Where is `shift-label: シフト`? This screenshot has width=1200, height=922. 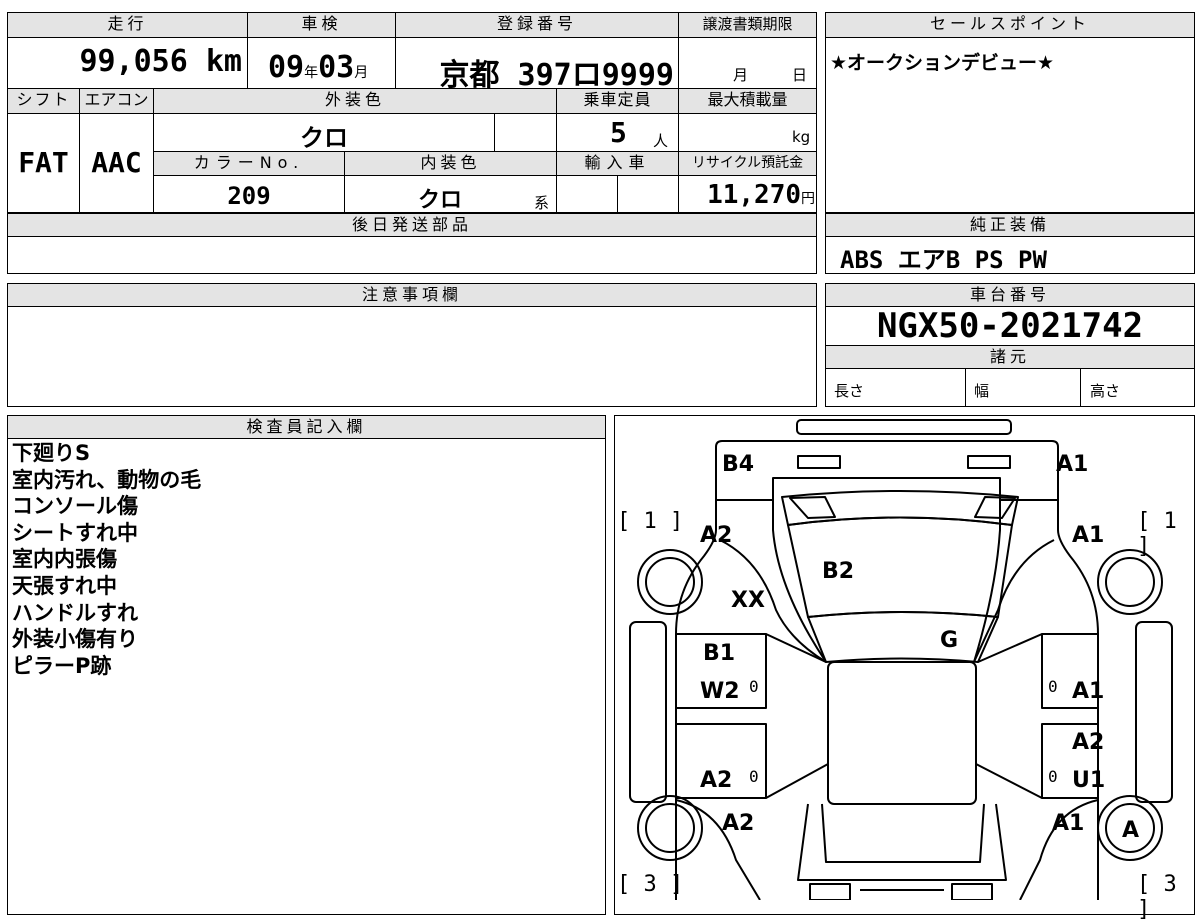 shift-label: シフト is located at coordinates (43, 99).